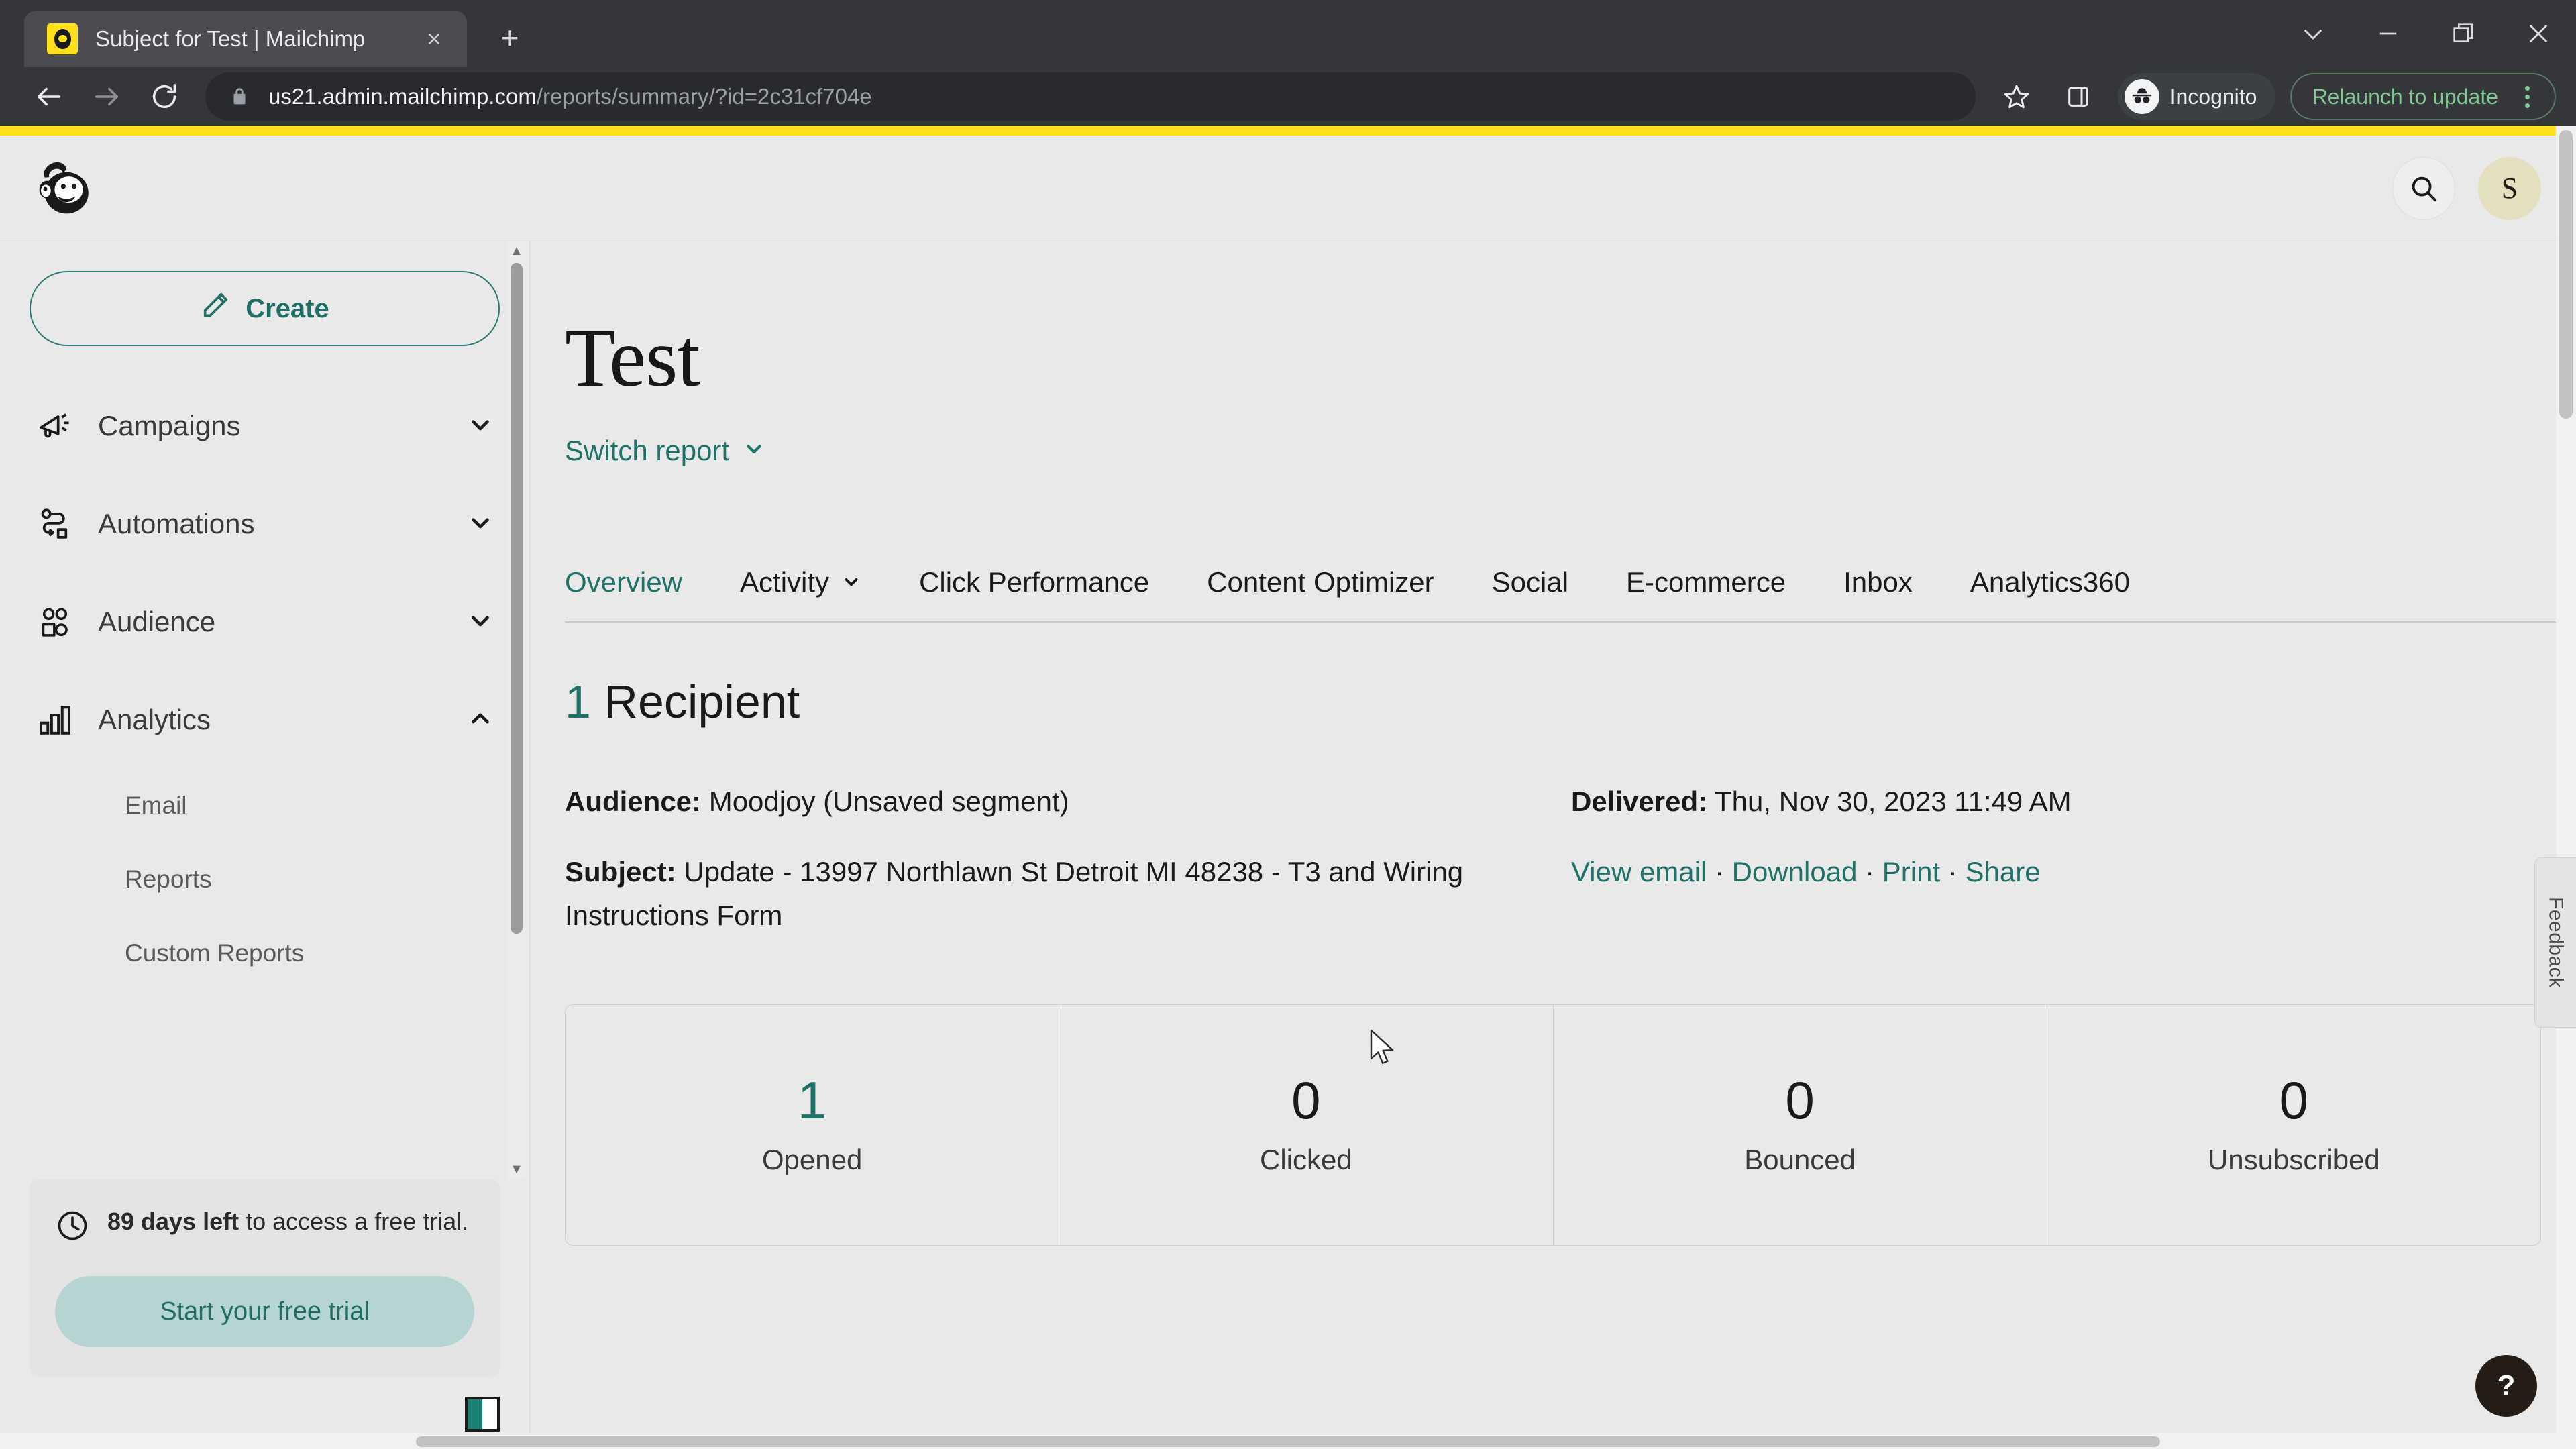 The height and width of the screenshot is (1449, 2576). What do you see at coordinates (800, 593) in the screenshot?
I see `tab-activity: Activity` at bounding box center [800, 593].